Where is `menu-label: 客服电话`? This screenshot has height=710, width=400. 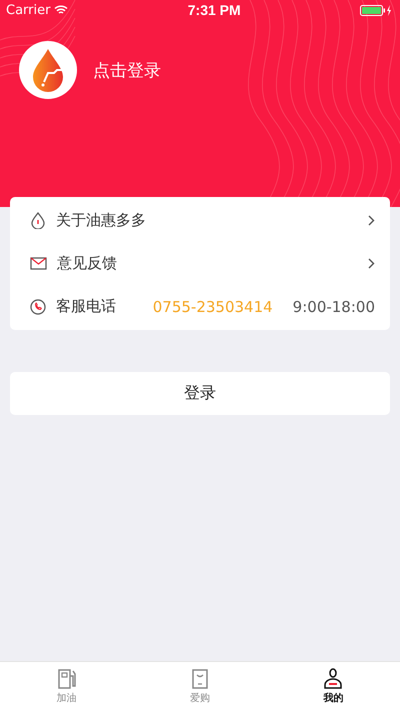
menu-label: 客服电话 is located at coordinates (86, 306).